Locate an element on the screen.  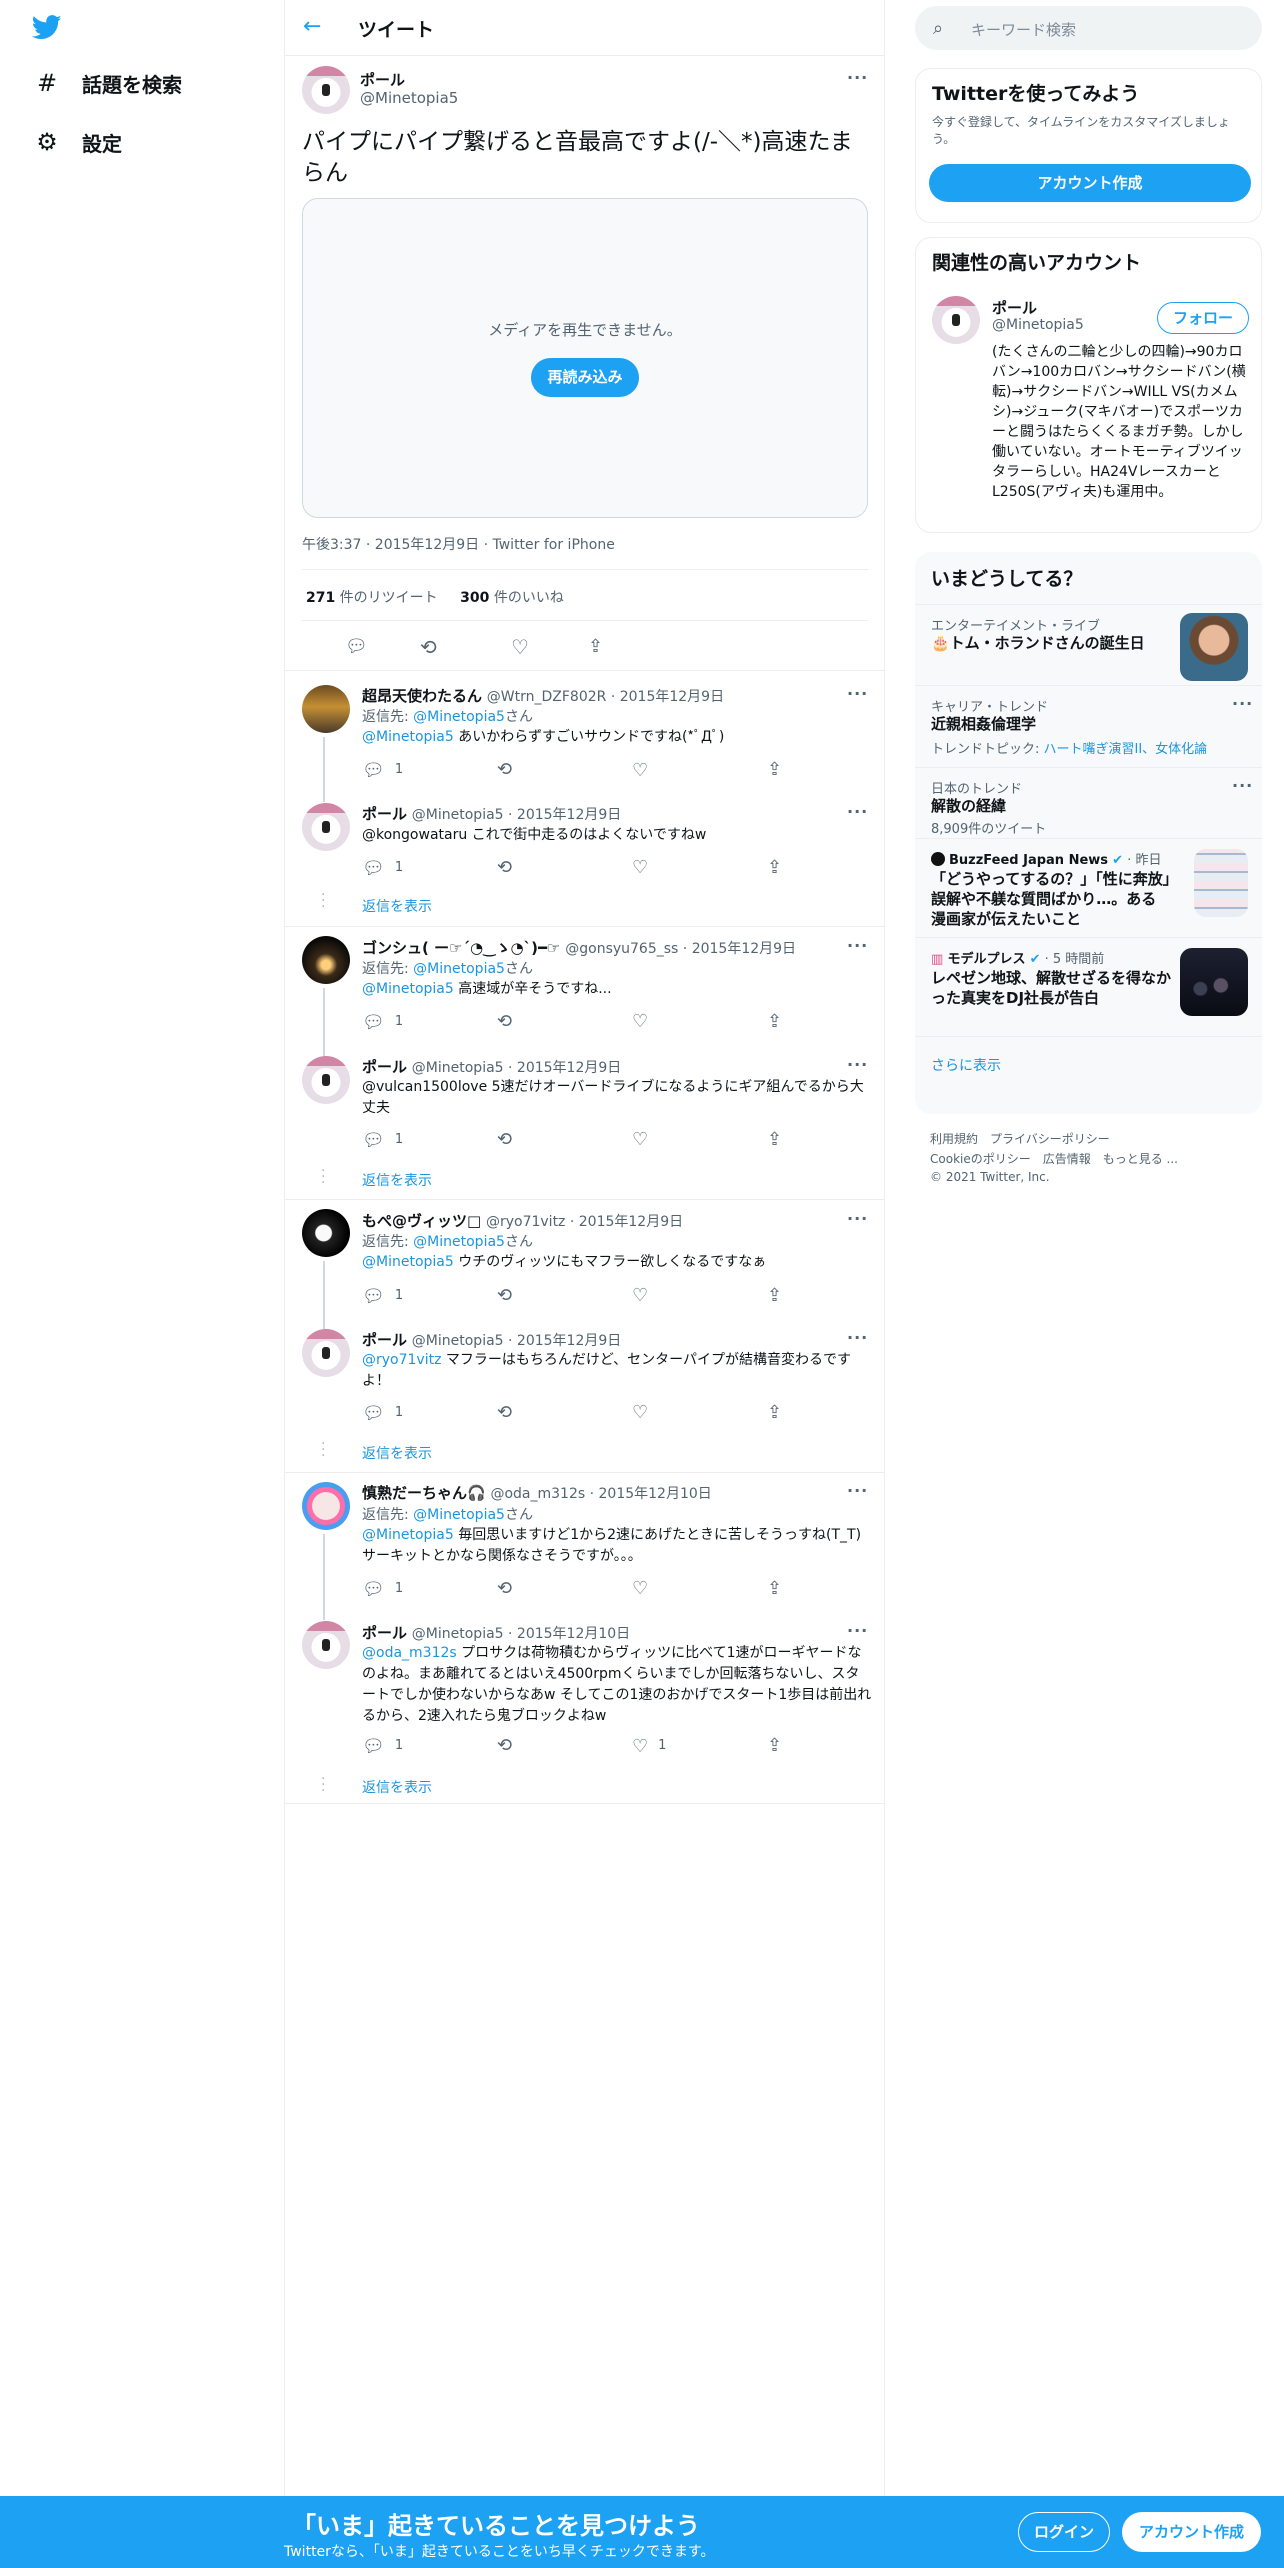
mention-link: @ryo71vitz is located at coordinates (401, 1360).